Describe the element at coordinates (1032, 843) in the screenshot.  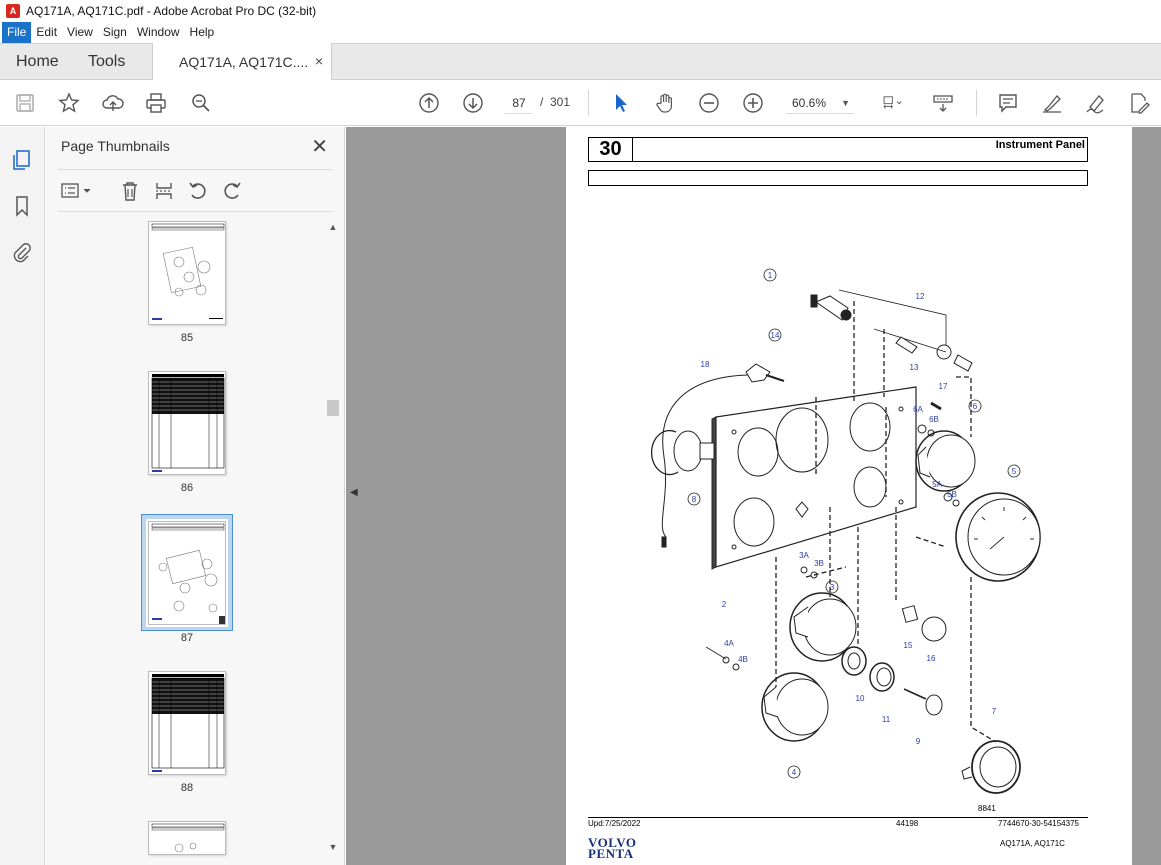
I see `model-footer: AQ171A, AQ171C` at that location.